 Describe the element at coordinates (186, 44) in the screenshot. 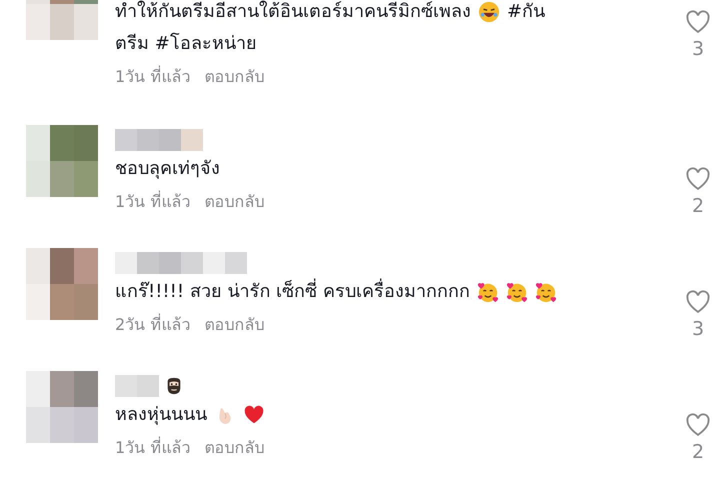

I see `comment-text: ตรีม #โอละหน่าย` at that location.